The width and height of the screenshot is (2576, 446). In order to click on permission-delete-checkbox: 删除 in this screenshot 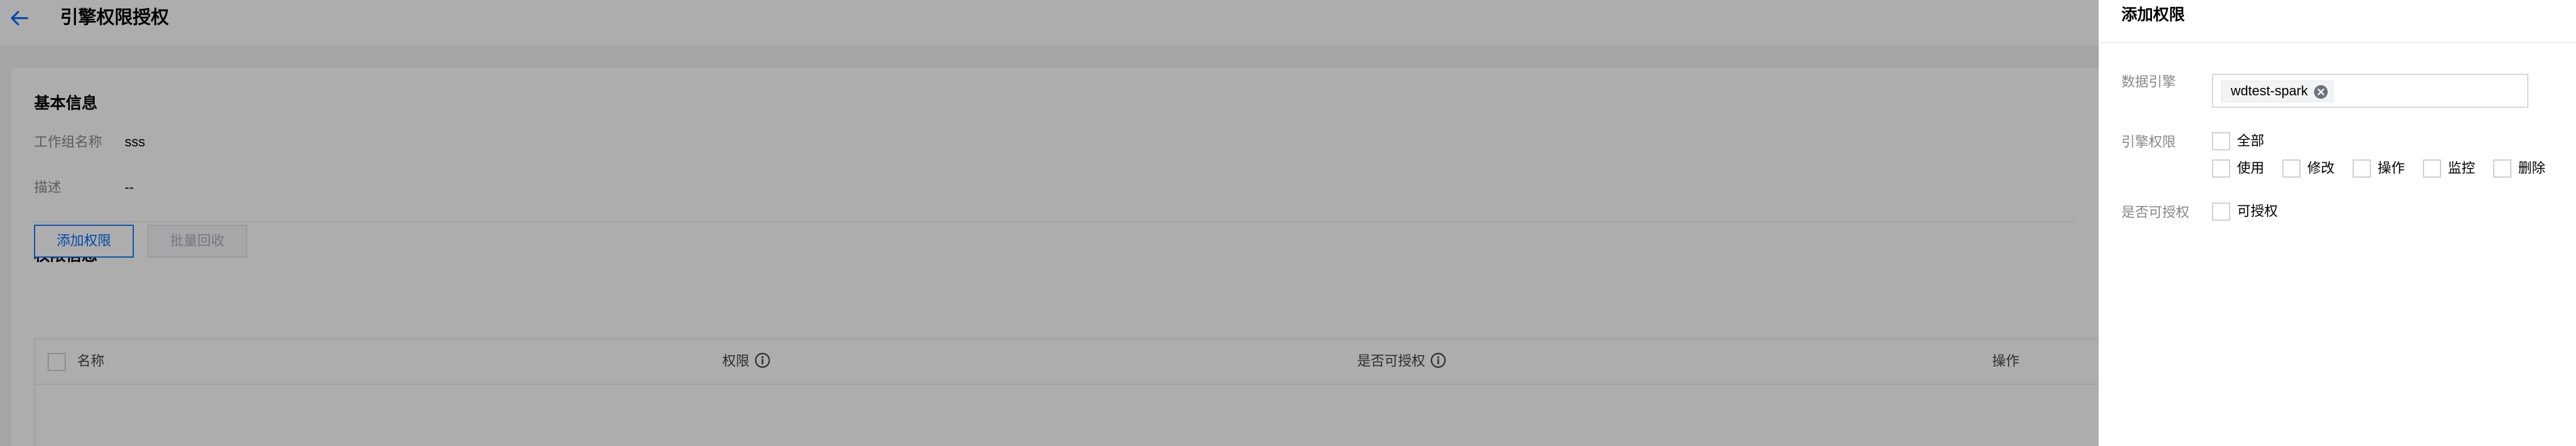, I will do `click(2519, 168)`.